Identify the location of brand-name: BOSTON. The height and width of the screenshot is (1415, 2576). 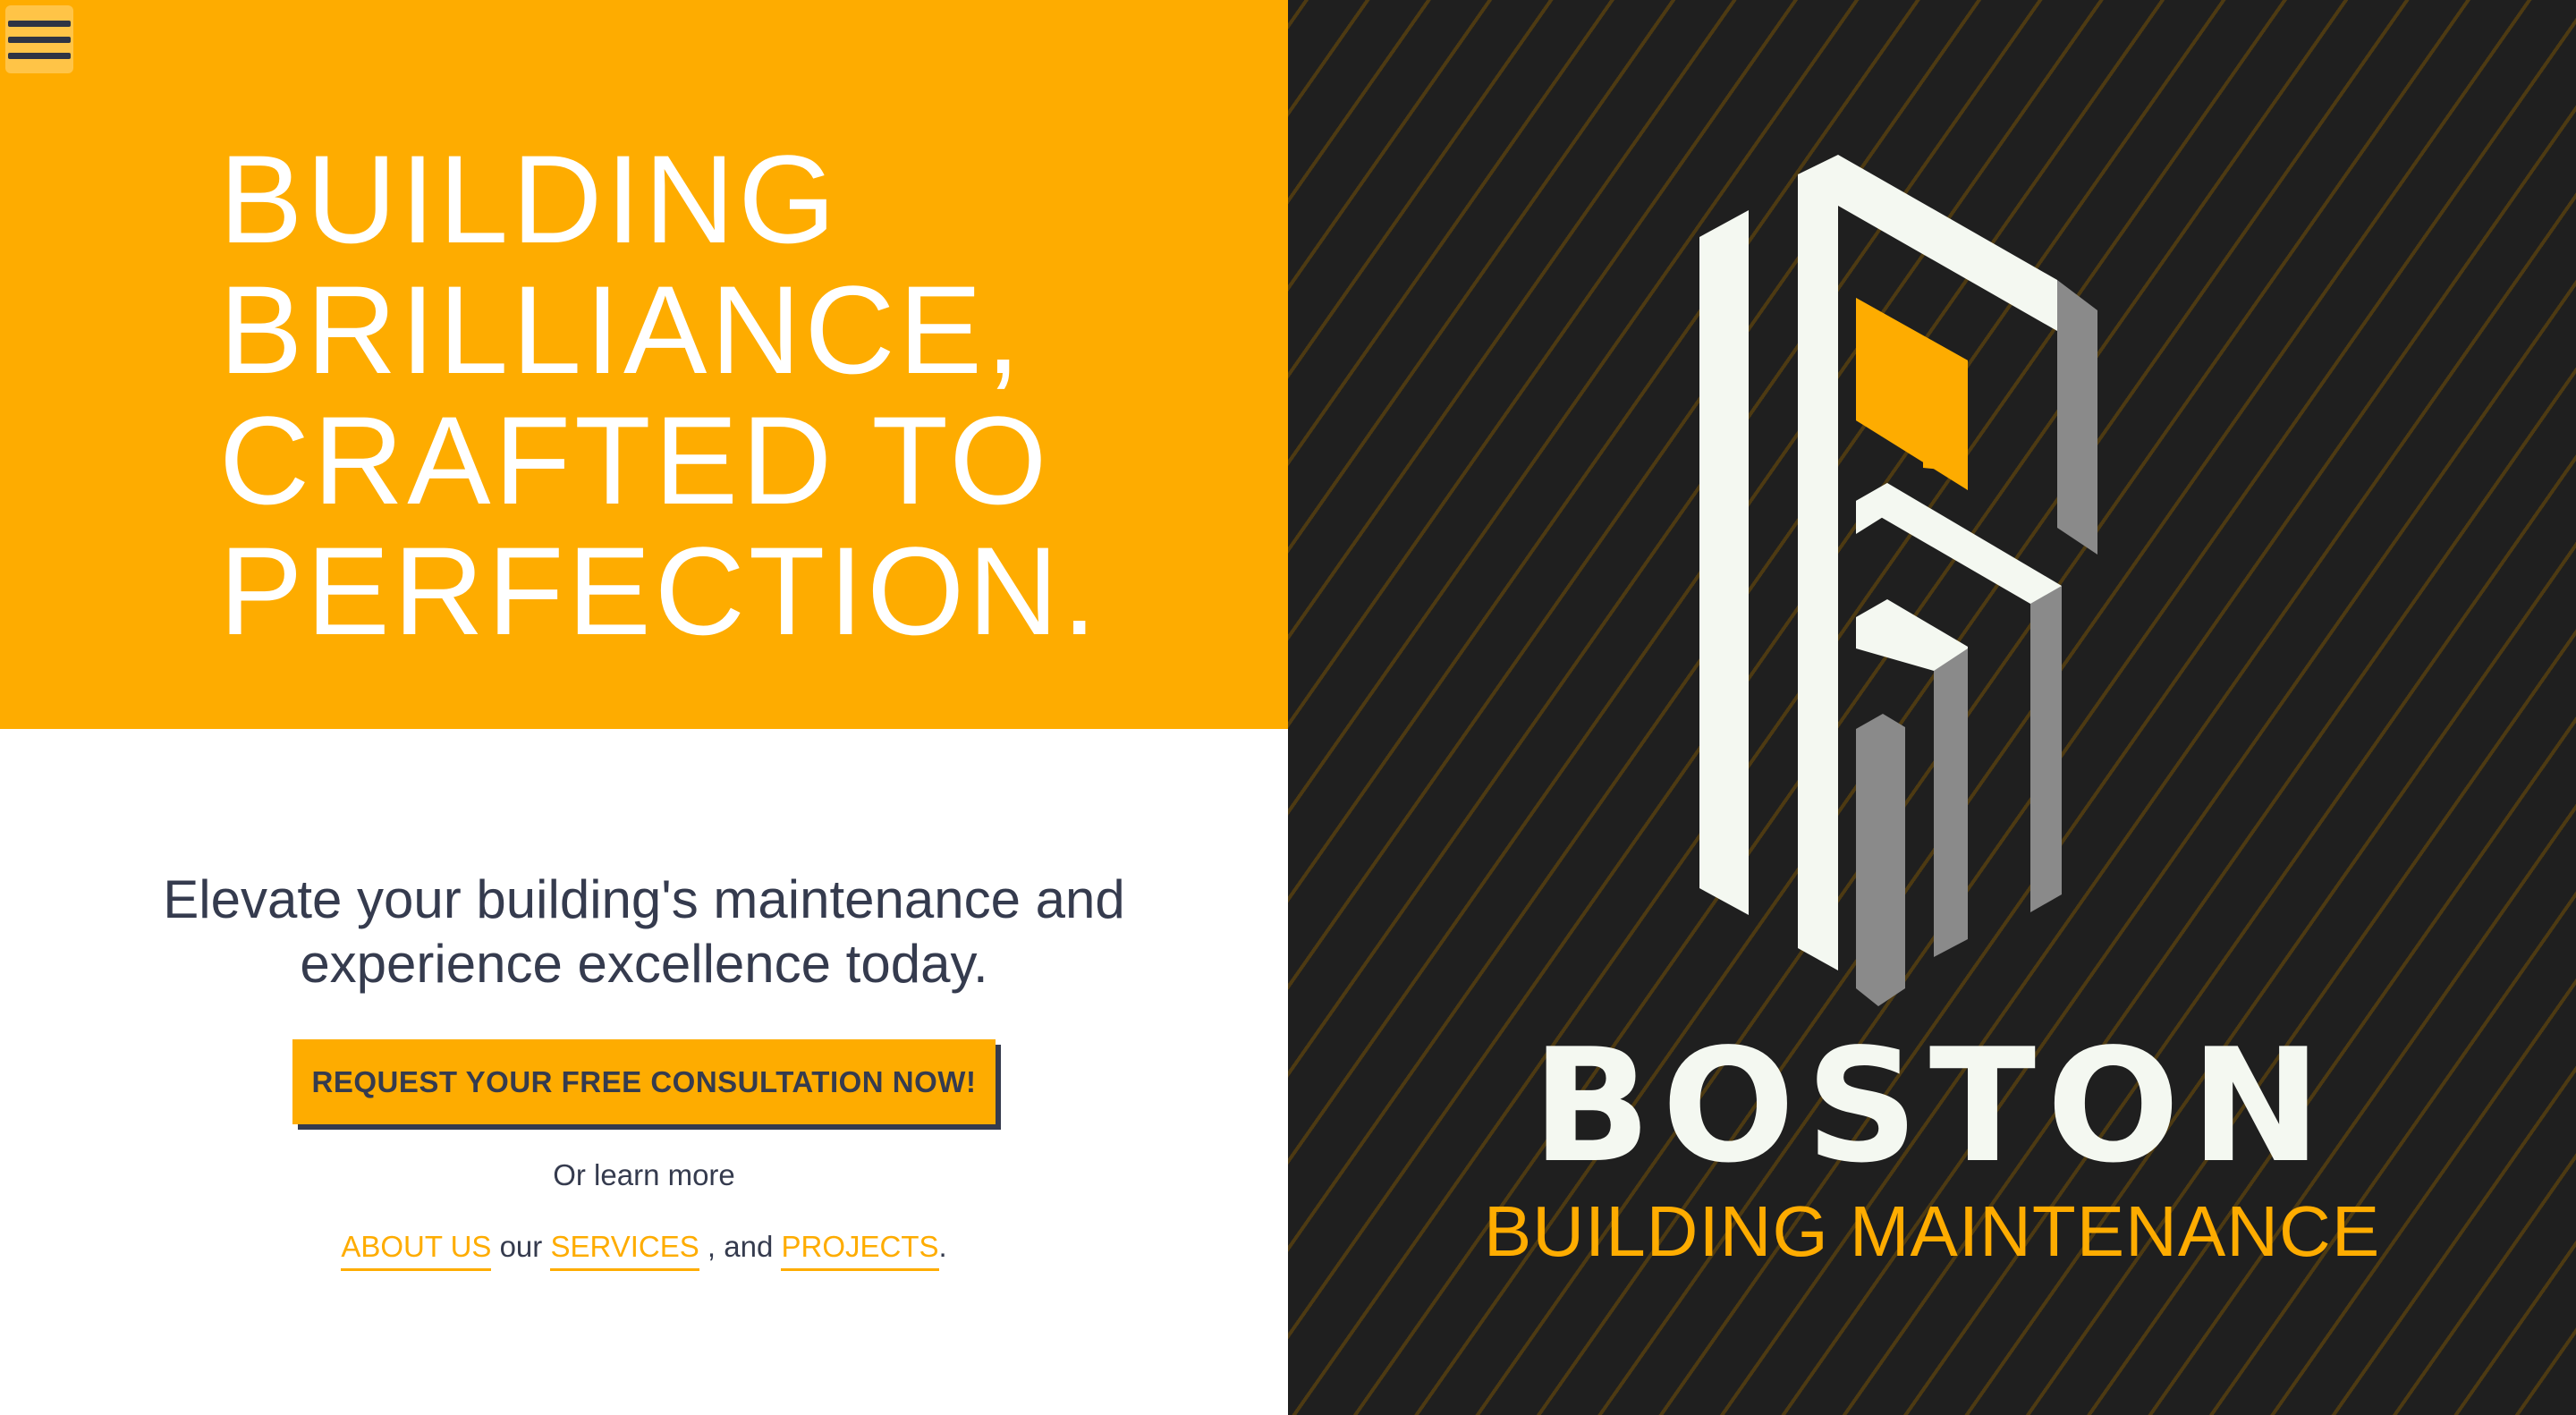
(1932, 1107).